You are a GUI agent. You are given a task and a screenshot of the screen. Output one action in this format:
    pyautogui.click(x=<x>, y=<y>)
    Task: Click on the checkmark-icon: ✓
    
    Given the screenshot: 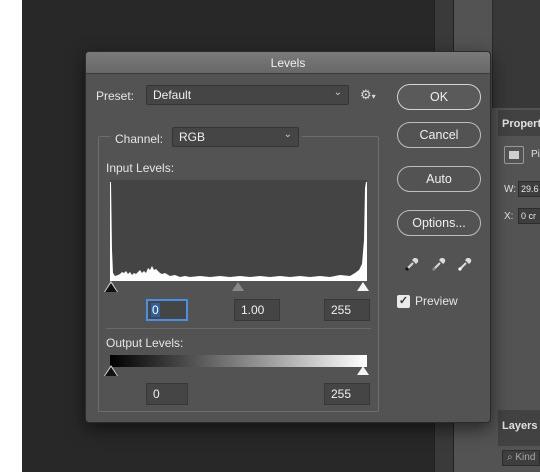 What is the action you would take?
    pyautogui.click(x=403, y=301)
    